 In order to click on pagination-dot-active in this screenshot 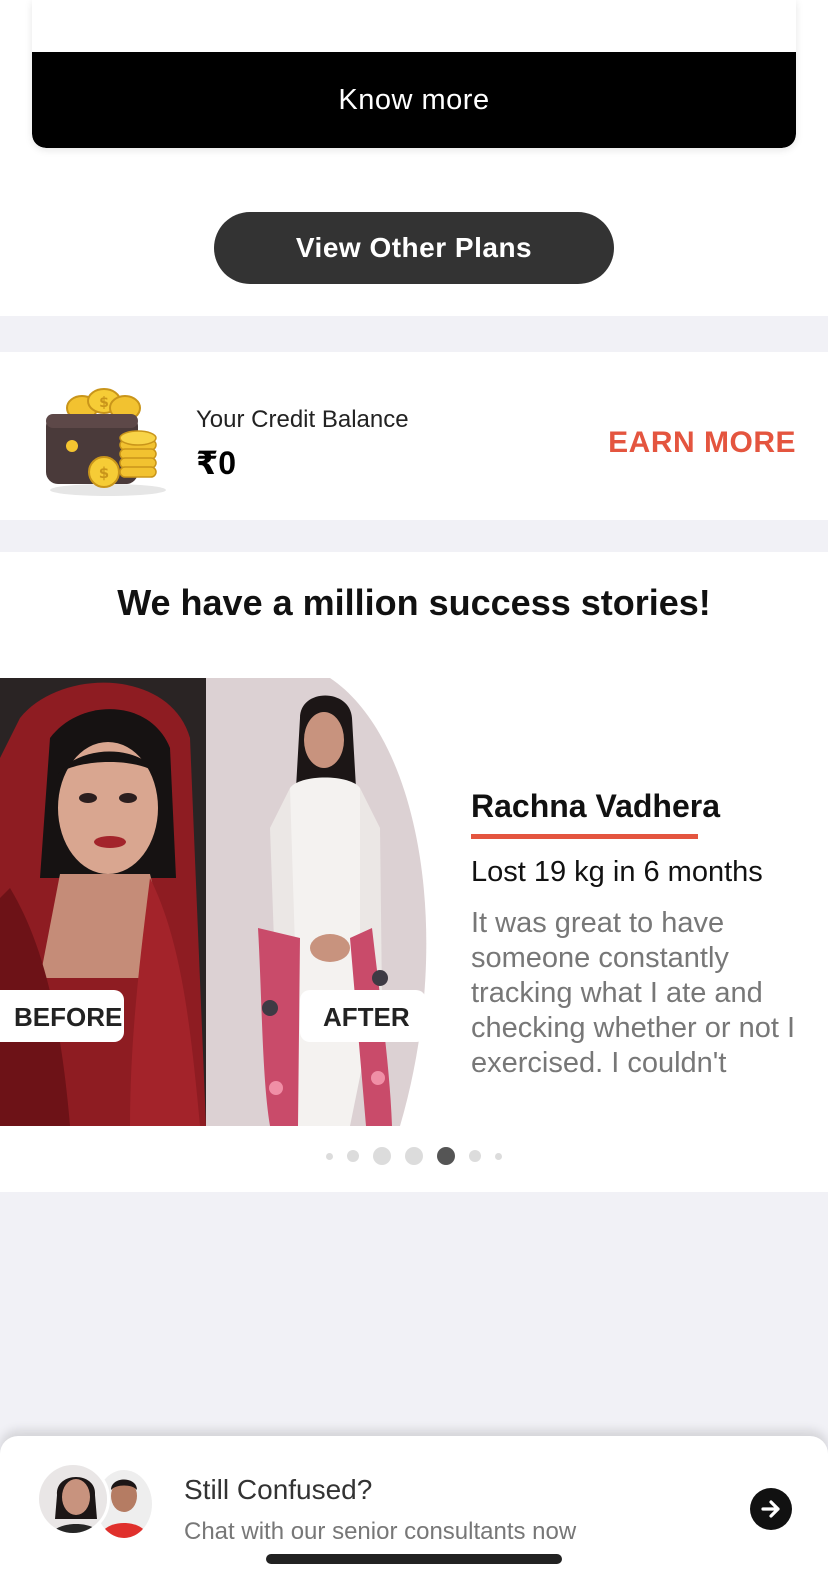, I will do `click(446, 1156)`.